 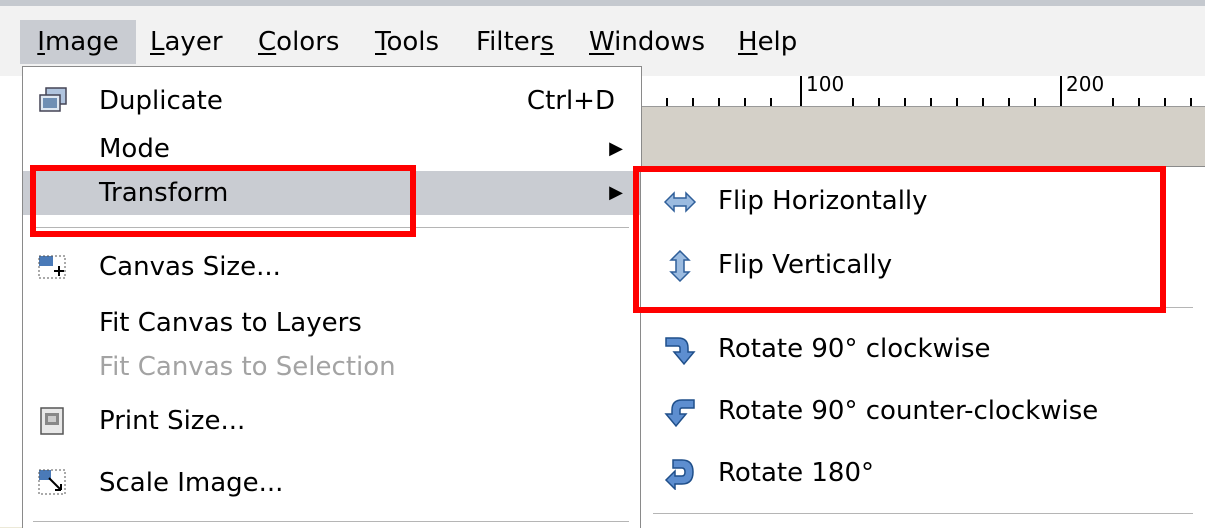 I want to click on toolbox-edge, so click(x=11, y=298).